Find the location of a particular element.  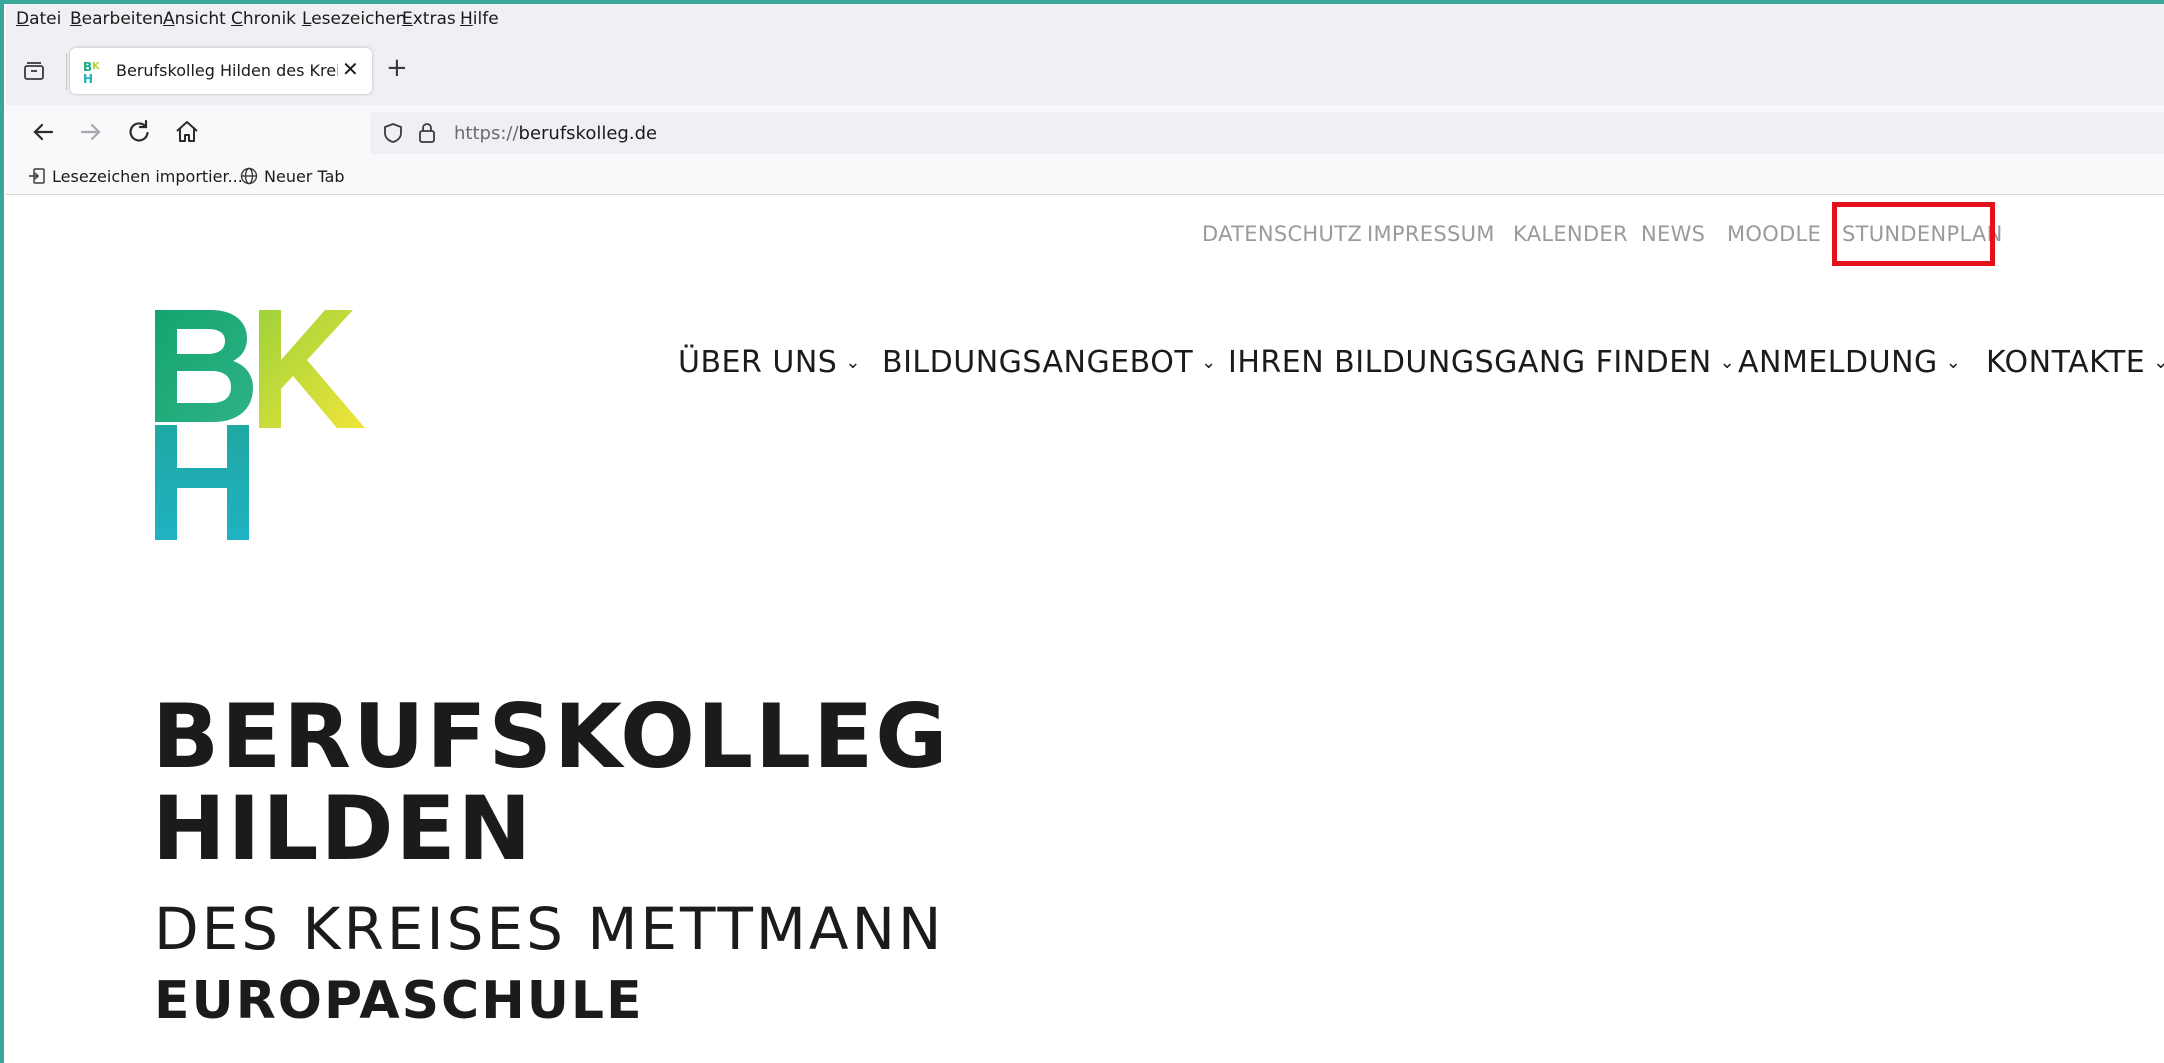

menu-extras: Extras is located at coordinates (429, 19).